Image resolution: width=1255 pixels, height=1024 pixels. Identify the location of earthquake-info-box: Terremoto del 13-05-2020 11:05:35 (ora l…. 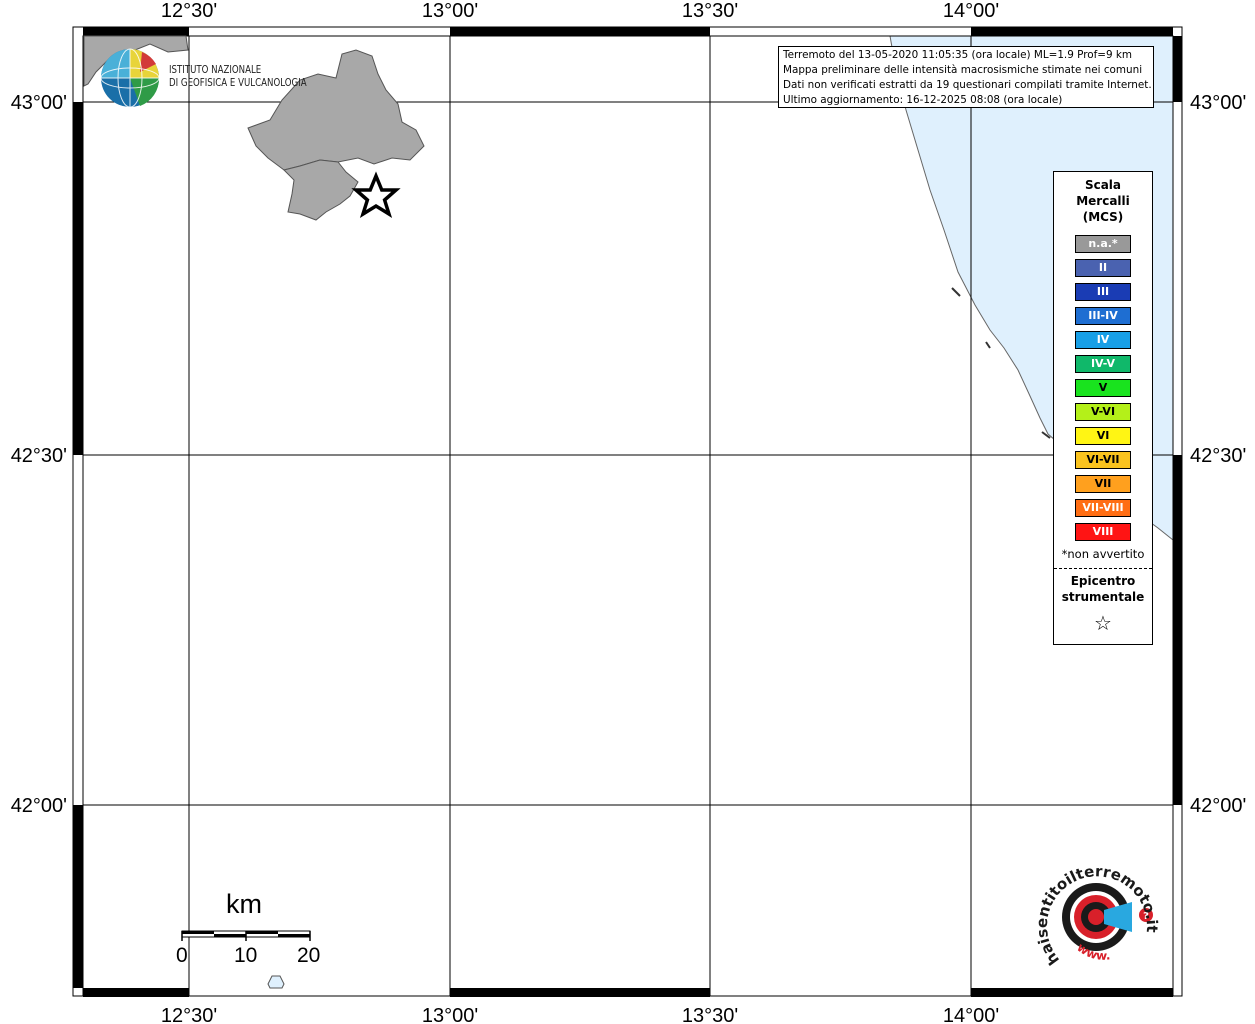
(966, 77).